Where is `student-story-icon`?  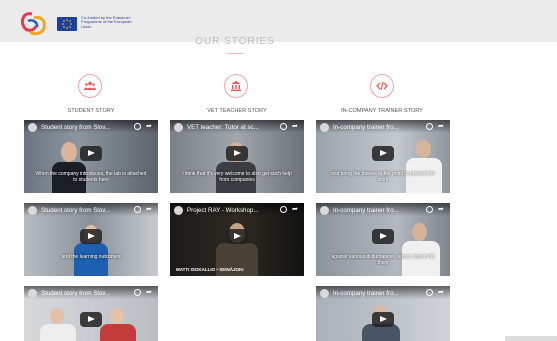 student-story-icon is located at coordinates (90, 86).